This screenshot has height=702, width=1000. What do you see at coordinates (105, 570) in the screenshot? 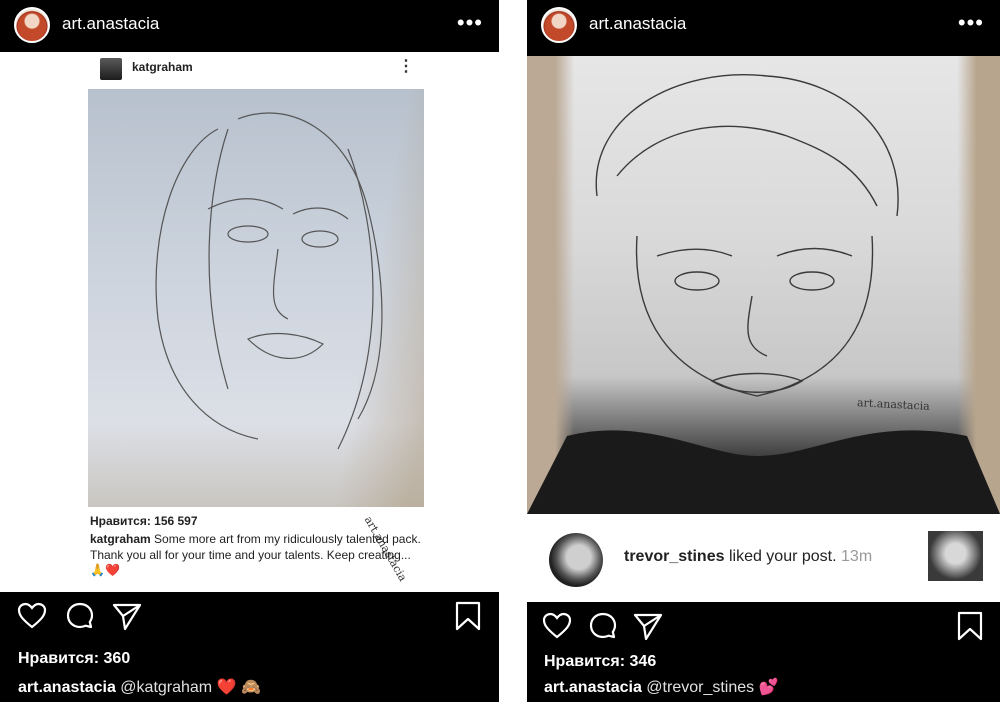
I see `embedded-emoji: 🙏❤️` at bounding box center [105, 570].